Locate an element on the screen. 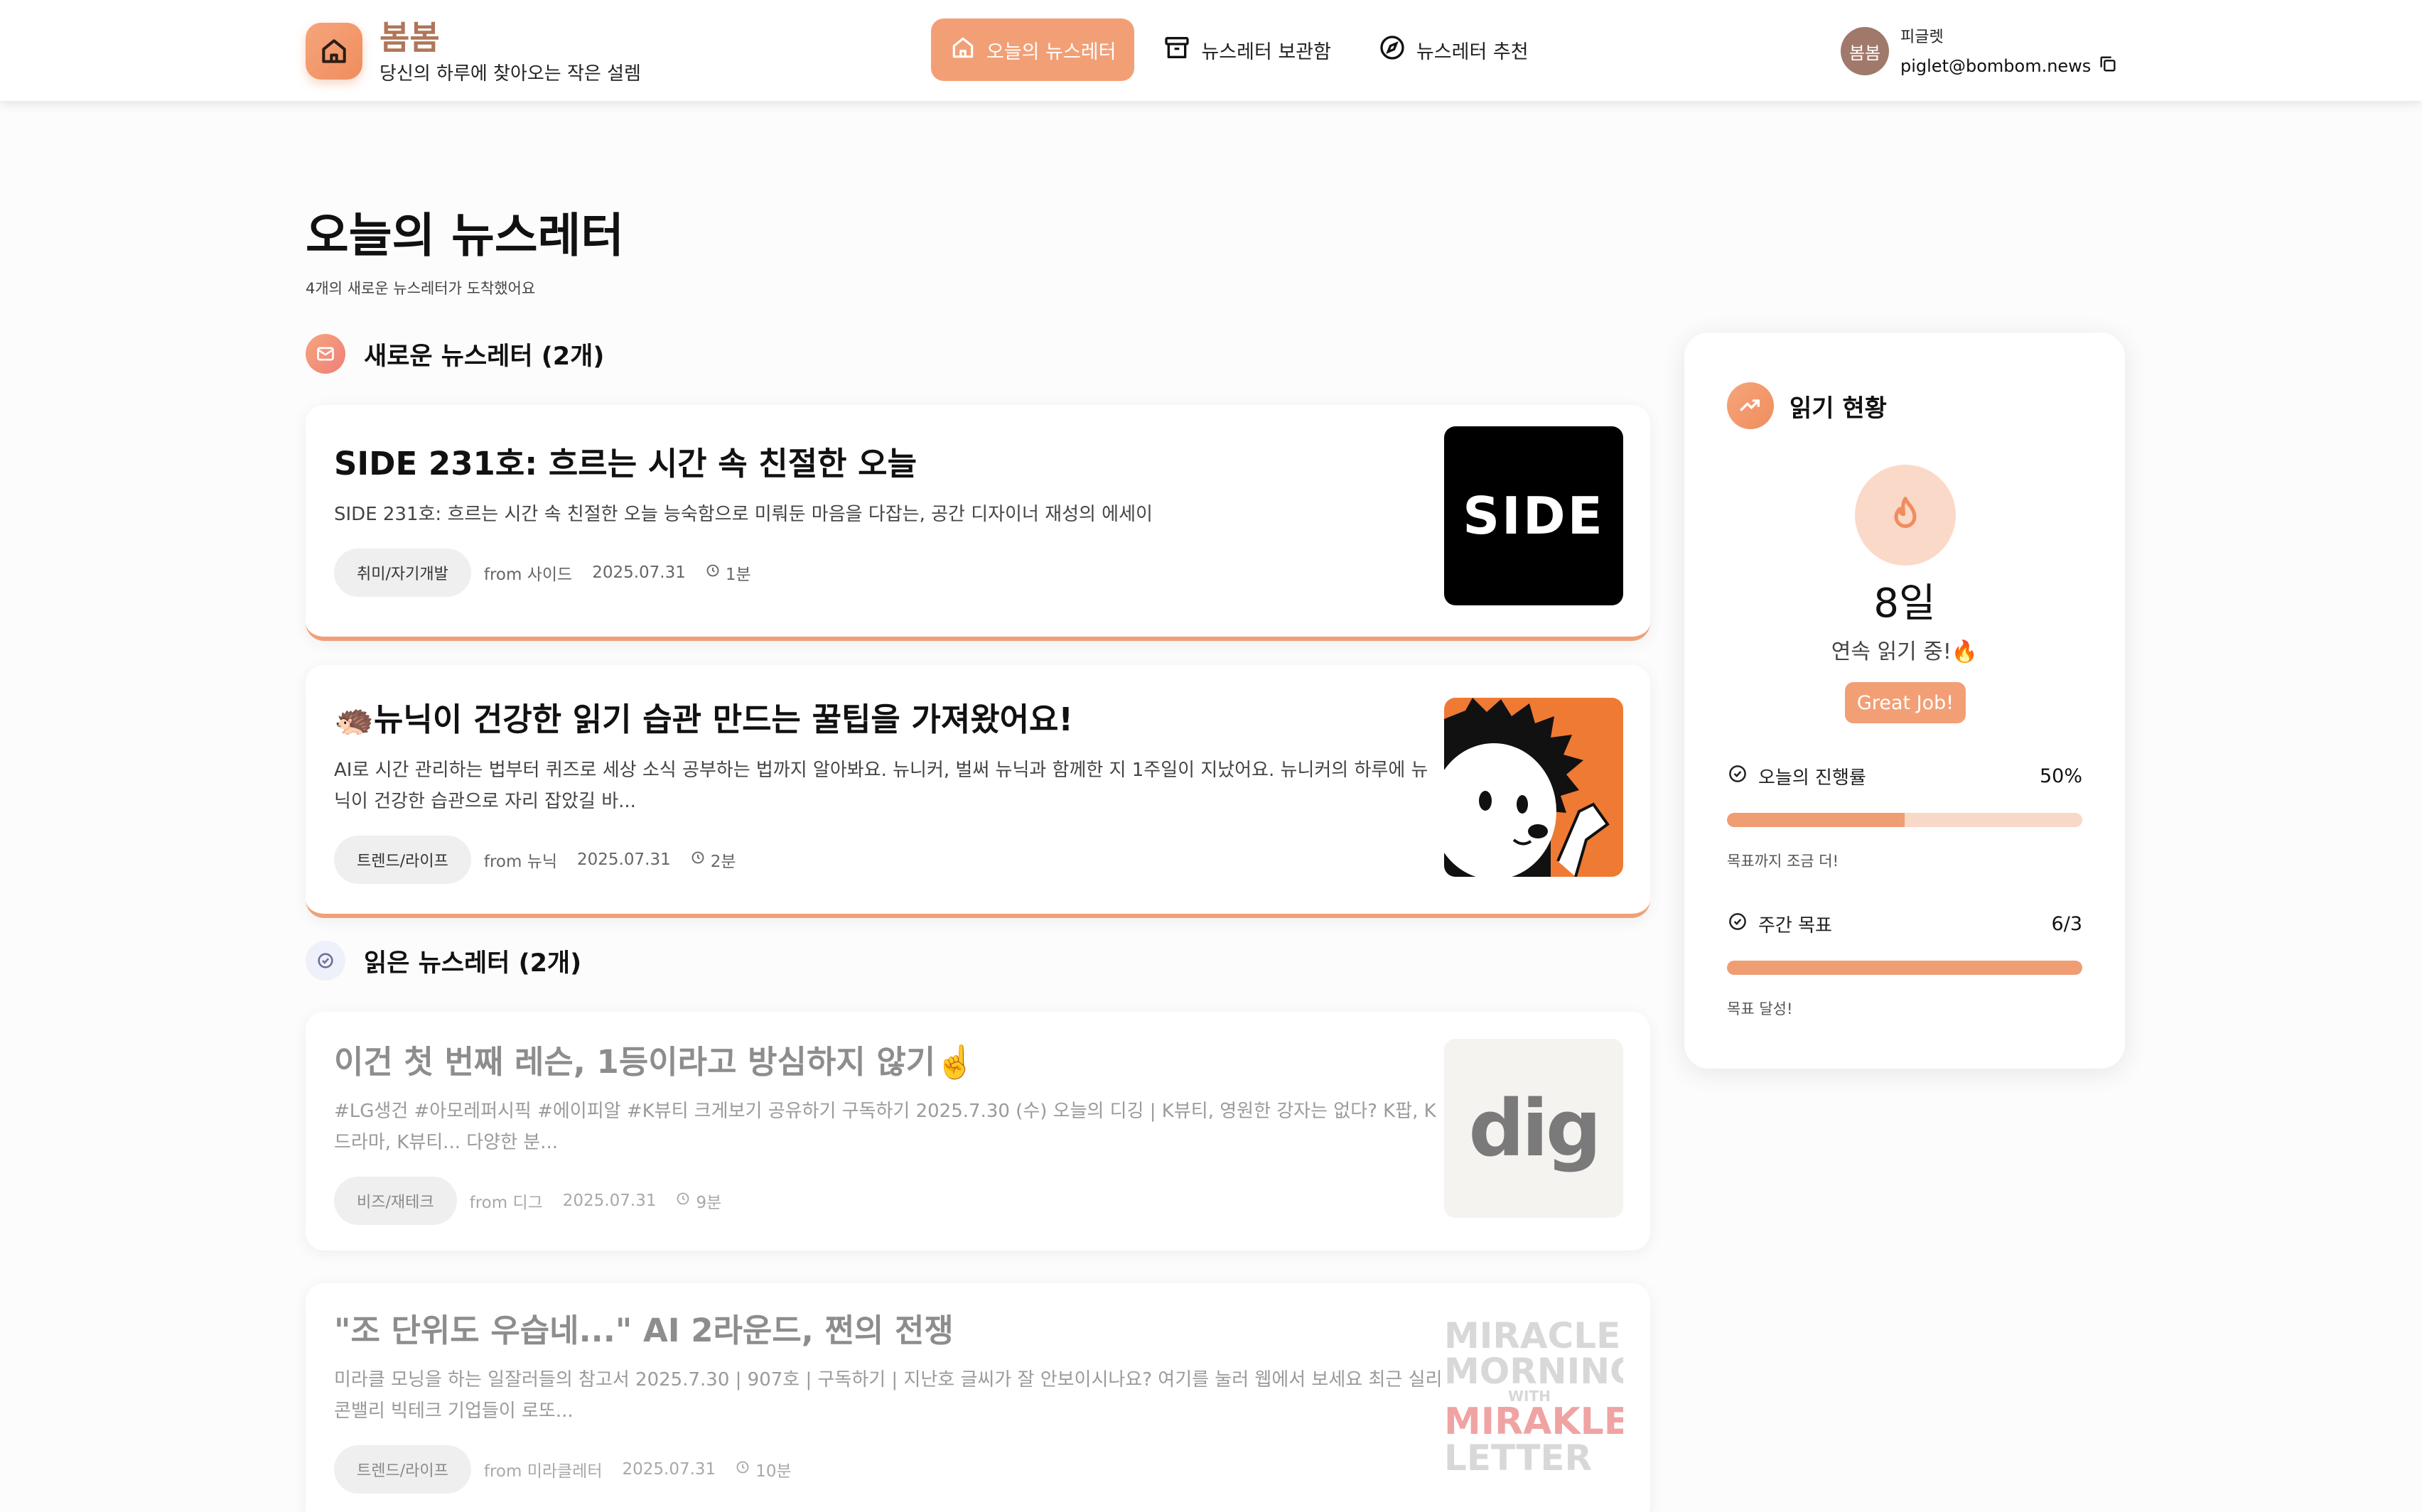 This screenshot has width=2422, height=1512. nav-archive-label: 뉴스레터 보관함 is located at coordinates (1266, 51).